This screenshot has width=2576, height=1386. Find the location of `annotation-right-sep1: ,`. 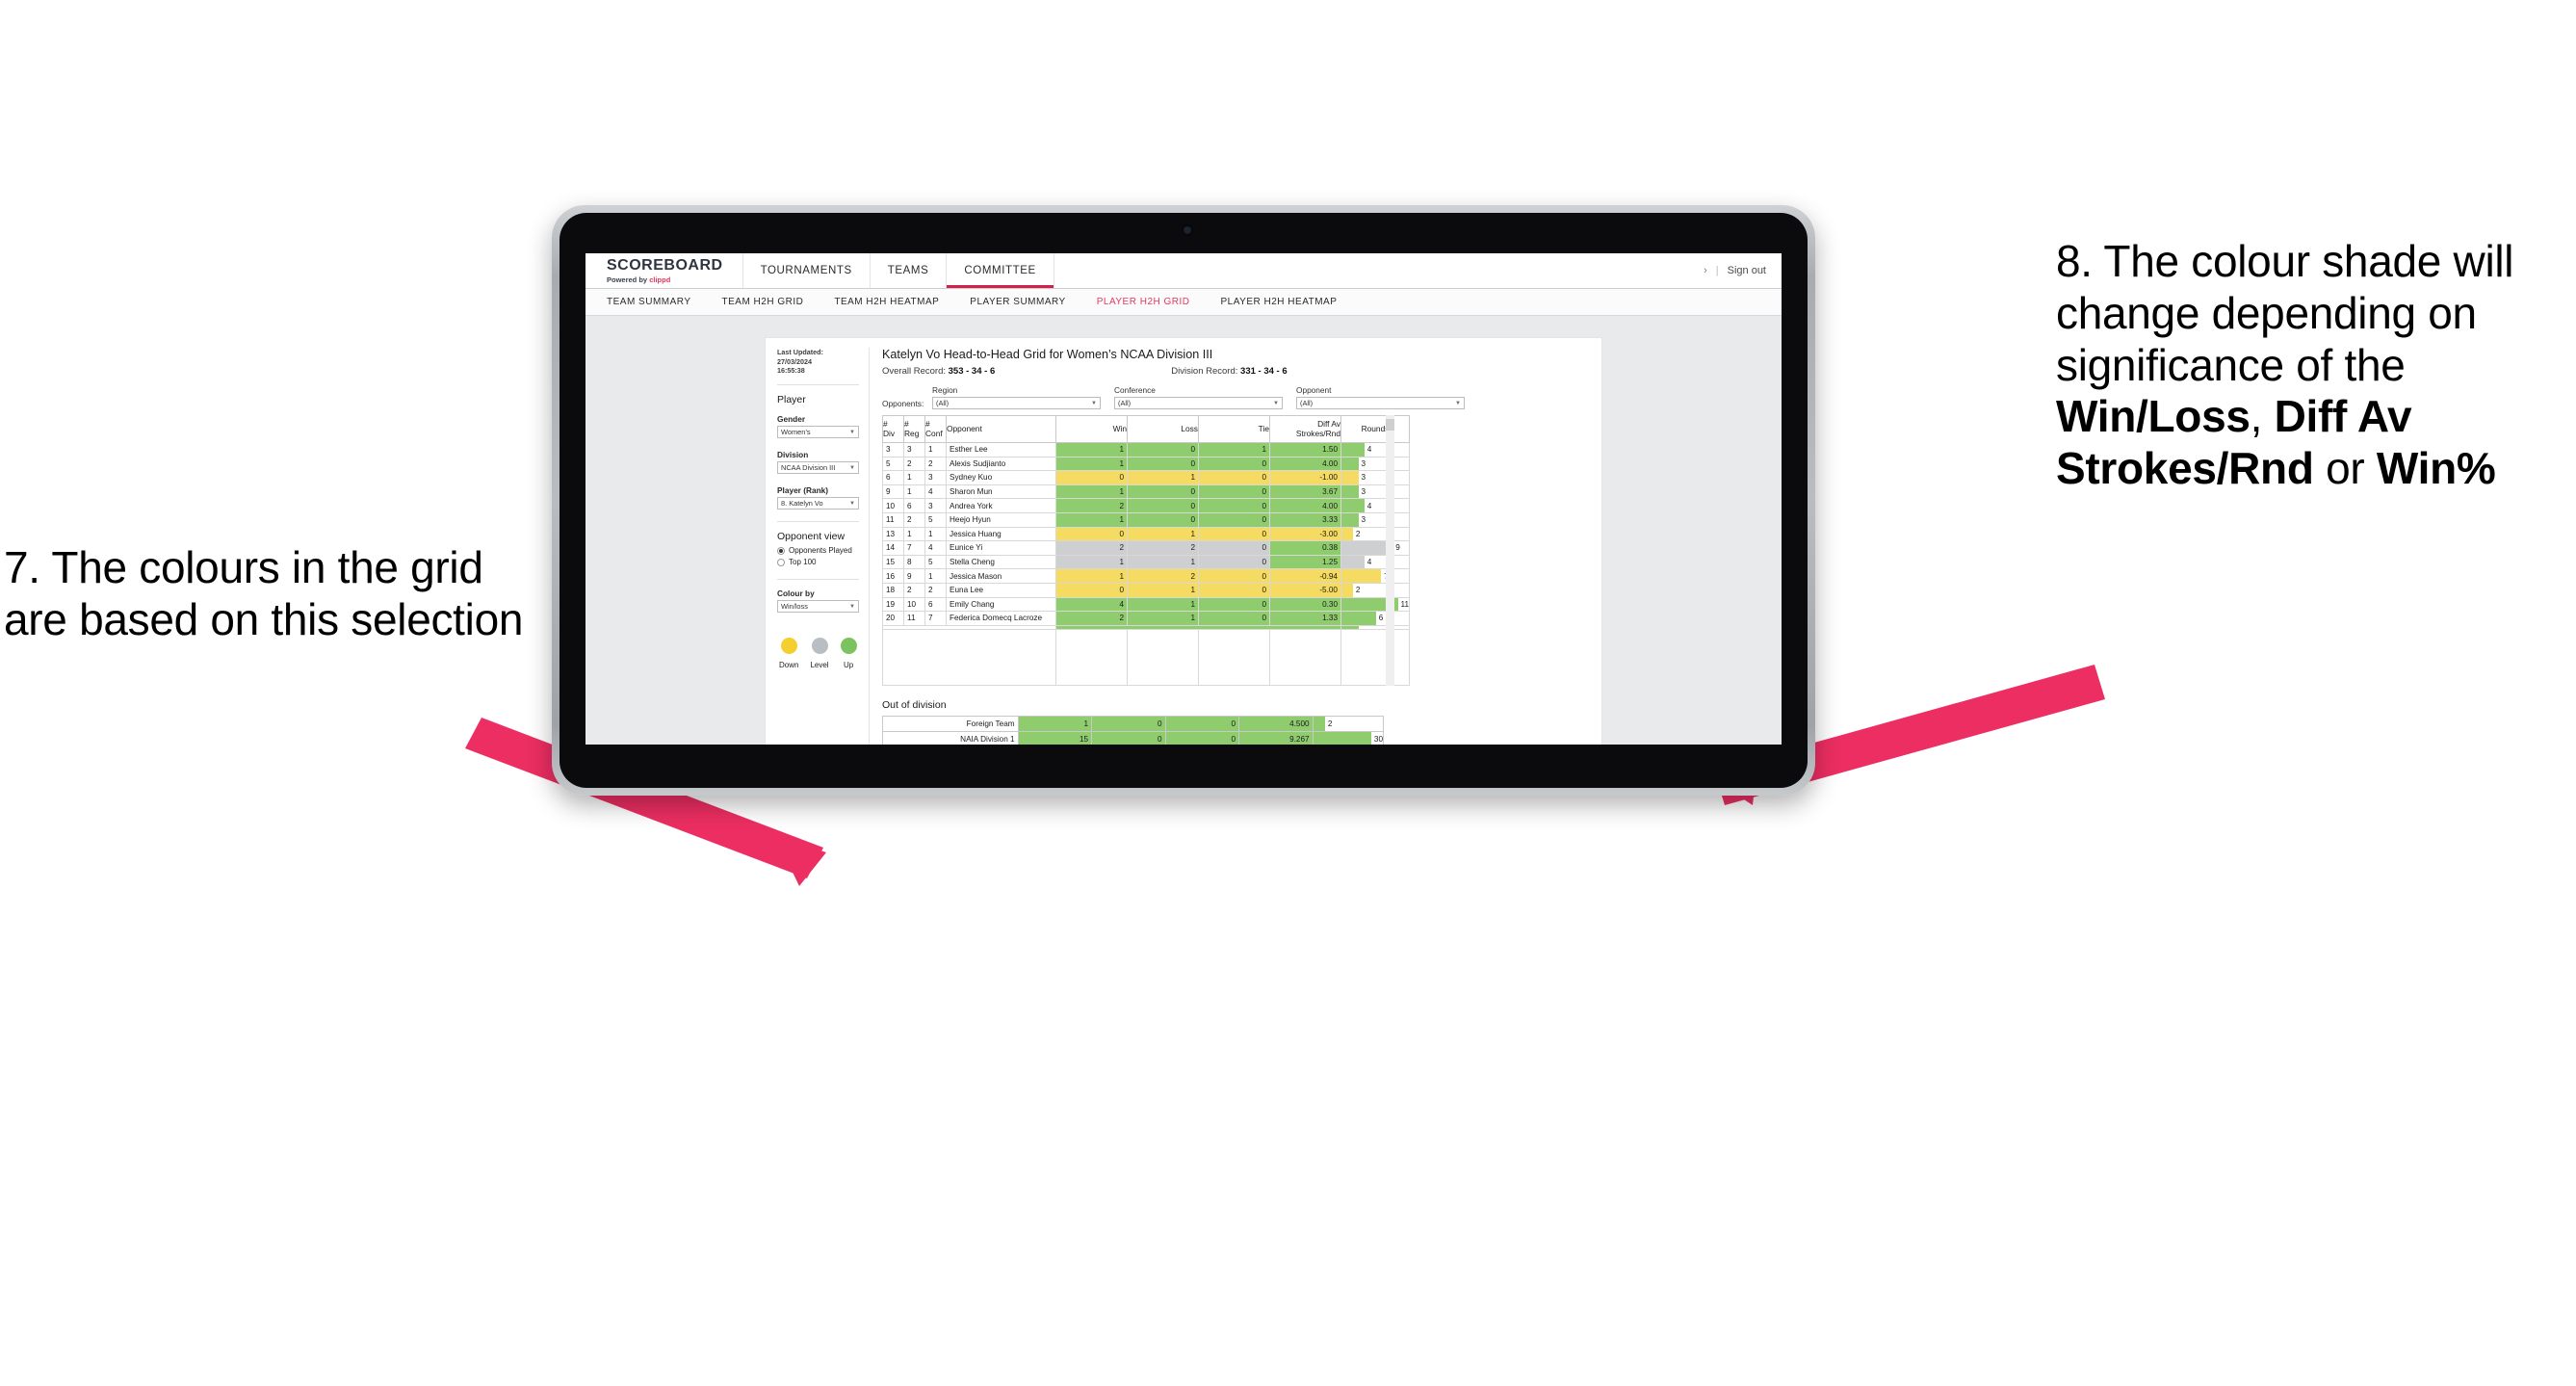

annotation-right-sep1: , is located at coordinates (2262, 416).